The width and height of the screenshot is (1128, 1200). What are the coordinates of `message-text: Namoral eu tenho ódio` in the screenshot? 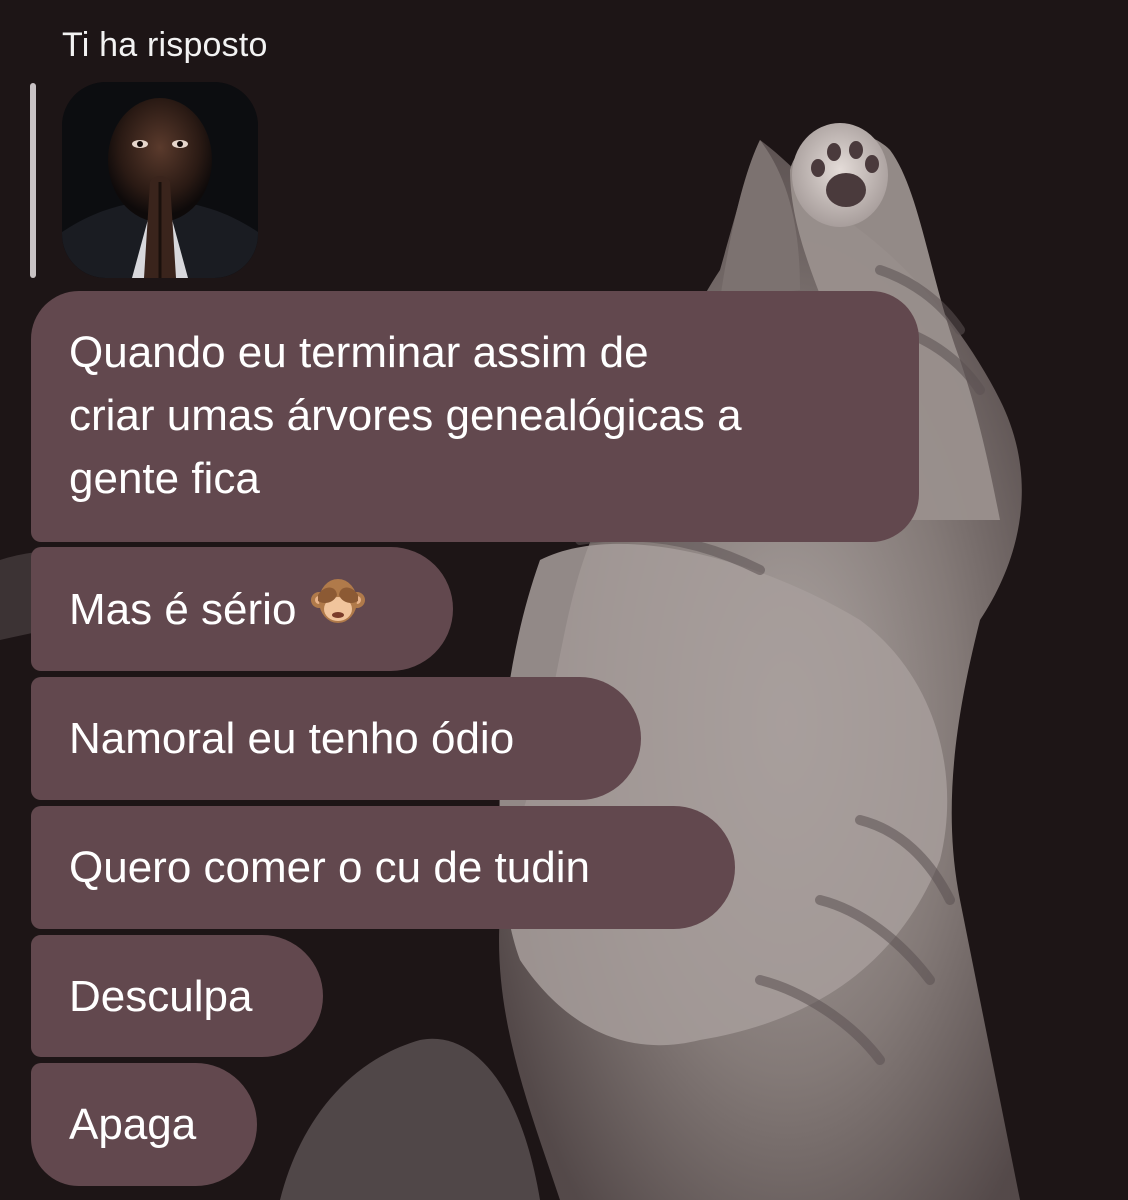 It's located at (292, 738).